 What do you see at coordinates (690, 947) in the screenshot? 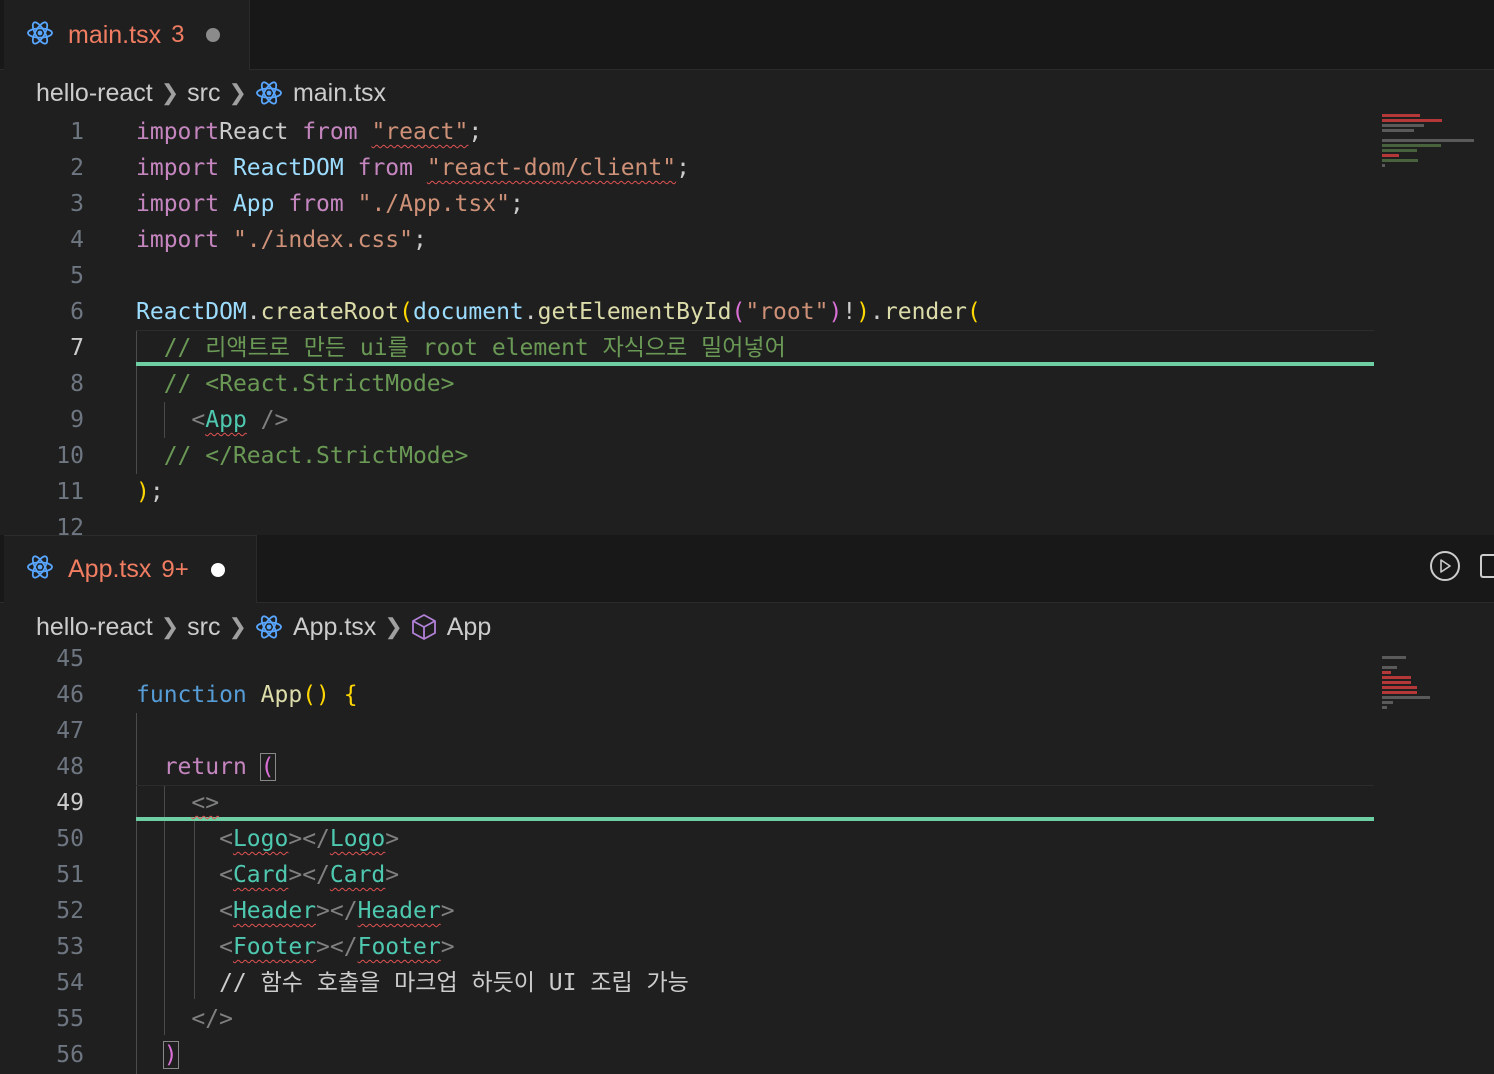
I see `code-line: 53 <Footer></Footer>` at bounding box center [690, 947].